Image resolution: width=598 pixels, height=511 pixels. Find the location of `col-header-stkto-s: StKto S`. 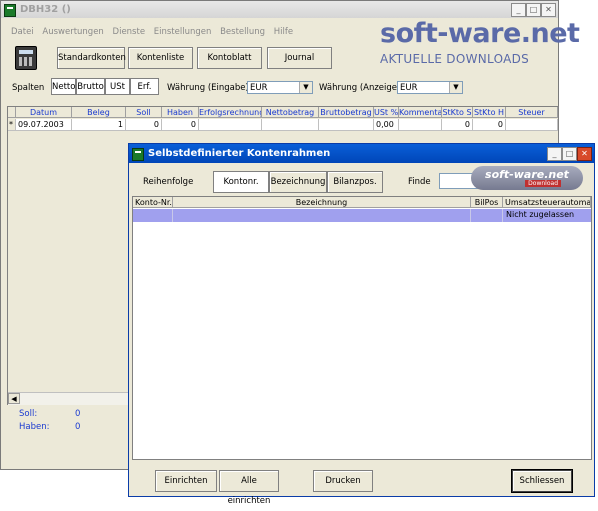

col-header-stkto-s: StKto S is located at coordinates (457, 112).